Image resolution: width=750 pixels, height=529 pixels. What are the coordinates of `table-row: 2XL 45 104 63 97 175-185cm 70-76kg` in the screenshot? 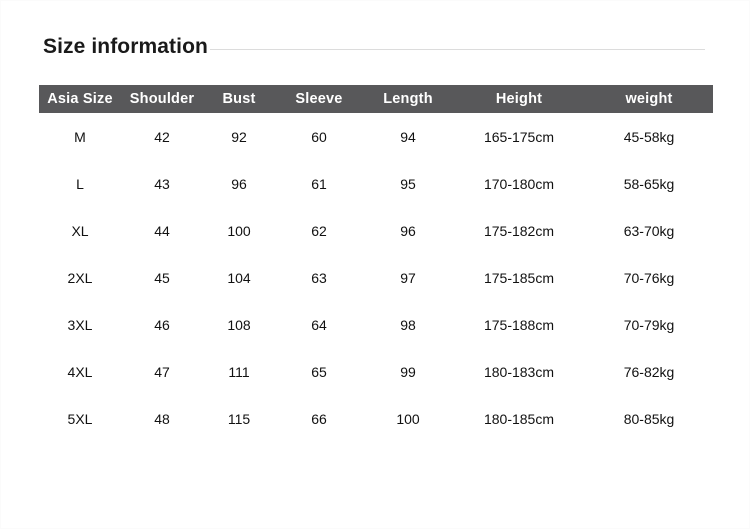 It's located at (376, 277).